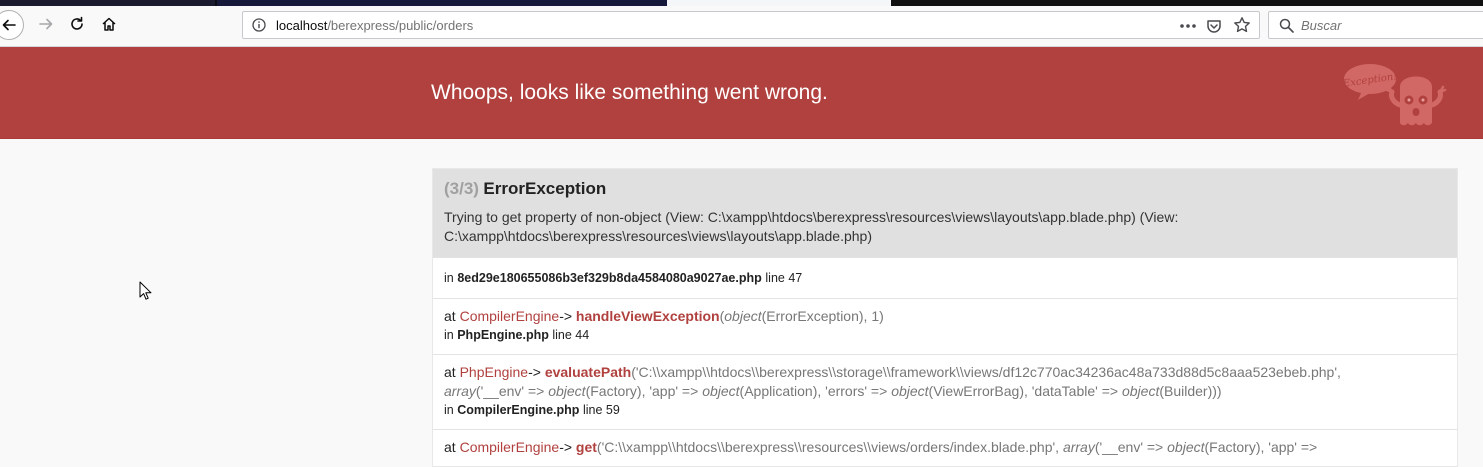 The height and width of the screenshot is (467, 1483). Describe the element at coordinates (601, 410) in the screenshot. I see `trace-line: line 59` at that location.